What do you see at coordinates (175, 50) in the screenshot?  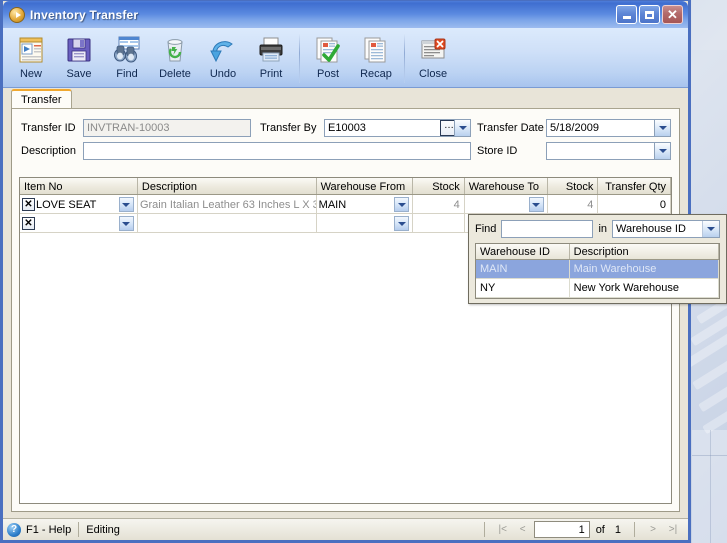 I see `recycle-bin-icon` at bounding box center [175, 50].